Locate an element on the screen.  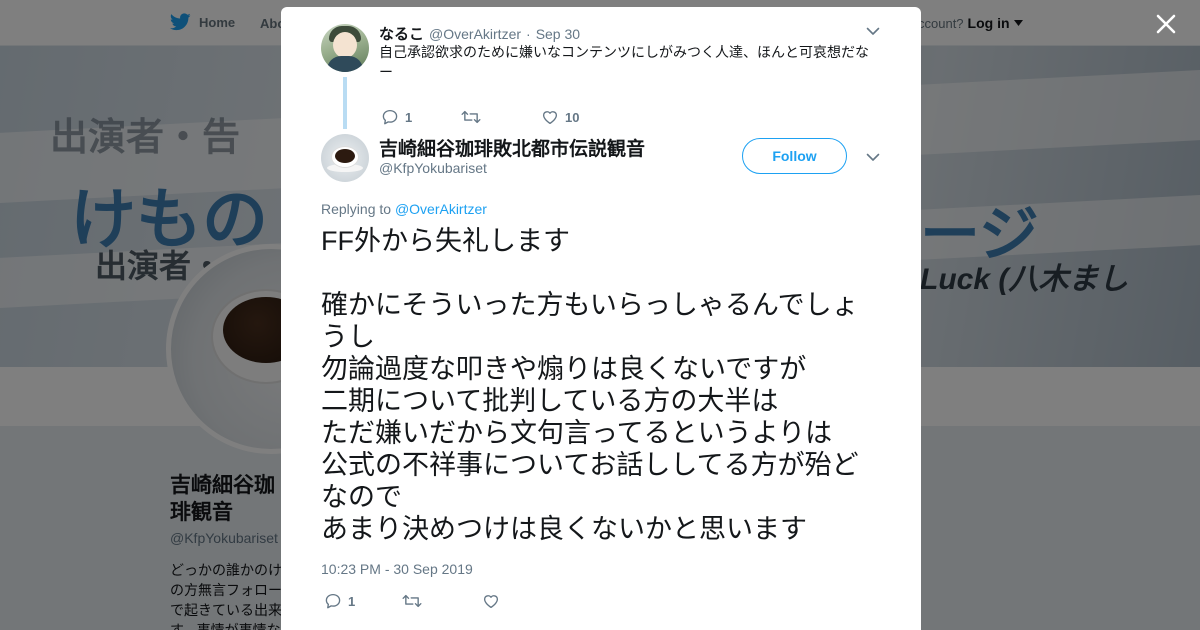
tweet-paragraph is located at coordinates (601, 273).